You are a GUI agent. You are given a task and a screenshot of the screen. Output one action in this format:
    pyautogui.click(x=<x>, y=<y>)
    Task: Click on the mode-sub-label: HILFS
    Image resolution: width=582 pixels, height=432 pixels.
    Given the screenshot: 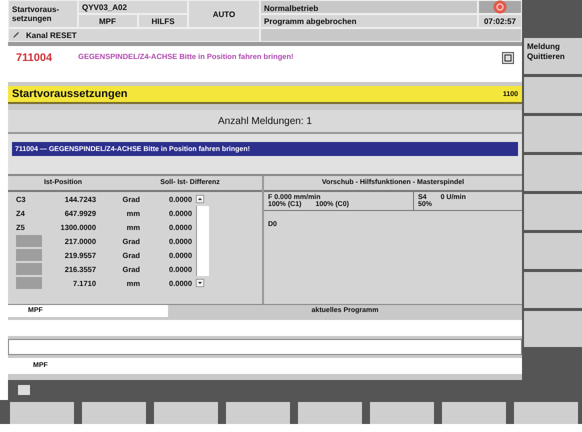 What is the action you would take?
    pyautogui.click(x=163, y=21)
    